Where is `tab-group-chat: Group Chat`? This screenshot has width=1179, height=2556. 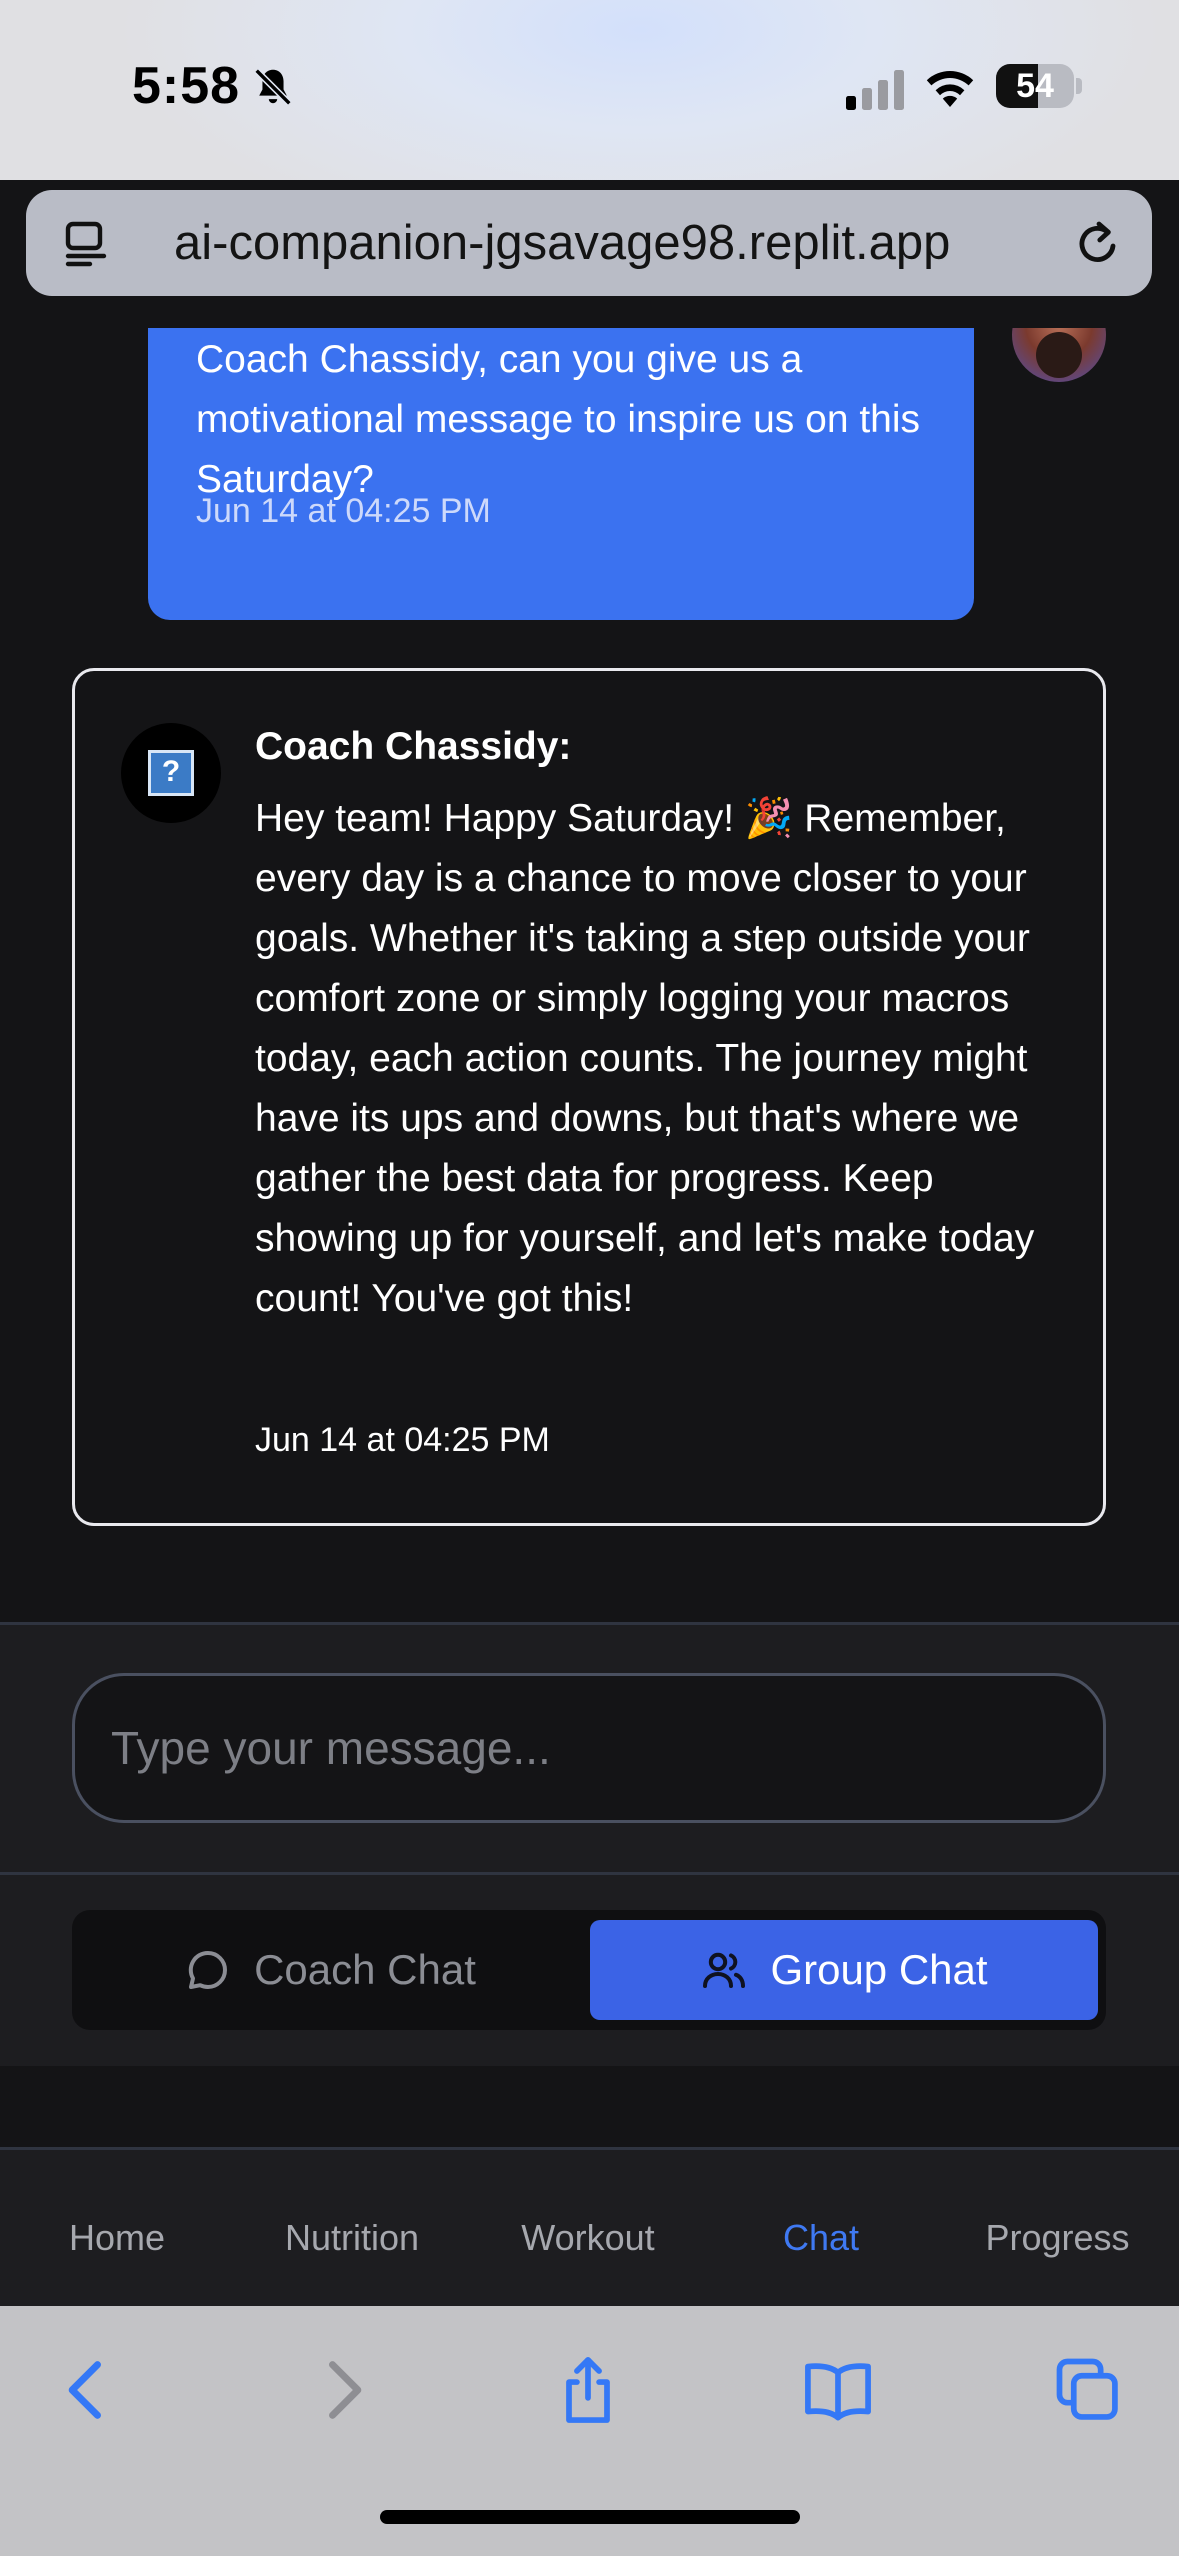 tab-group-chat: Group Chat is located at coordinates (844, 1970).